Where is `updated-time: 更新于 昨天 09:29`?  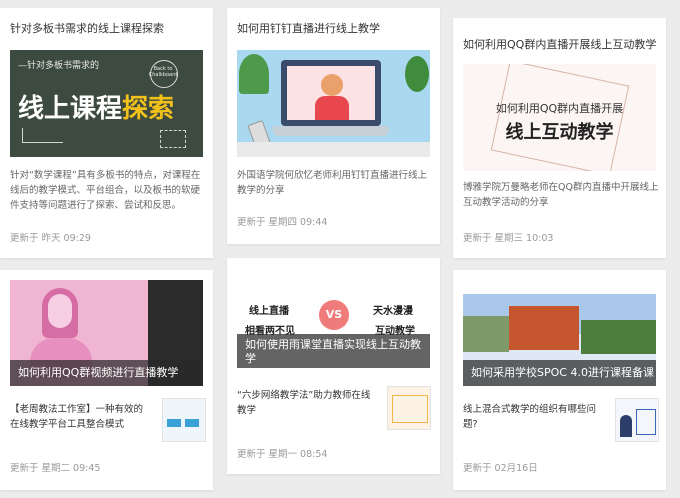 updated-time: 更新于 昨天 09:29 is located at coordinates (50, 238).